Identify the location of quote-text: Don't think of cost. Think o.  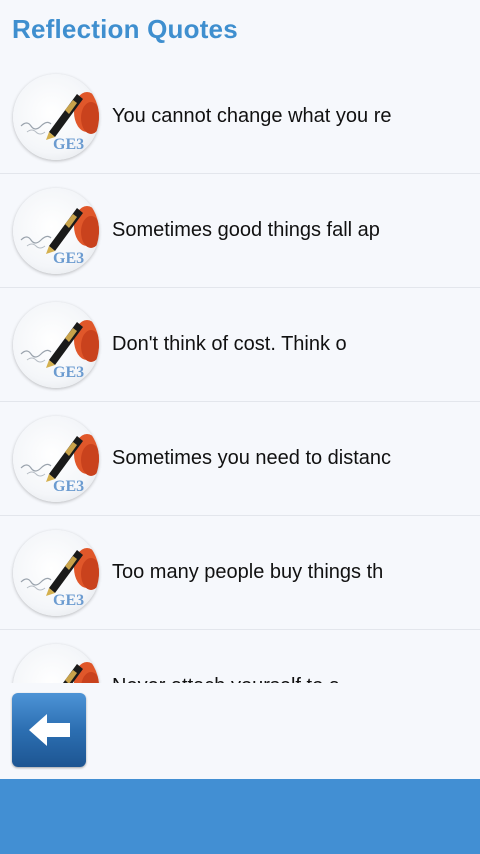
(229, 344).